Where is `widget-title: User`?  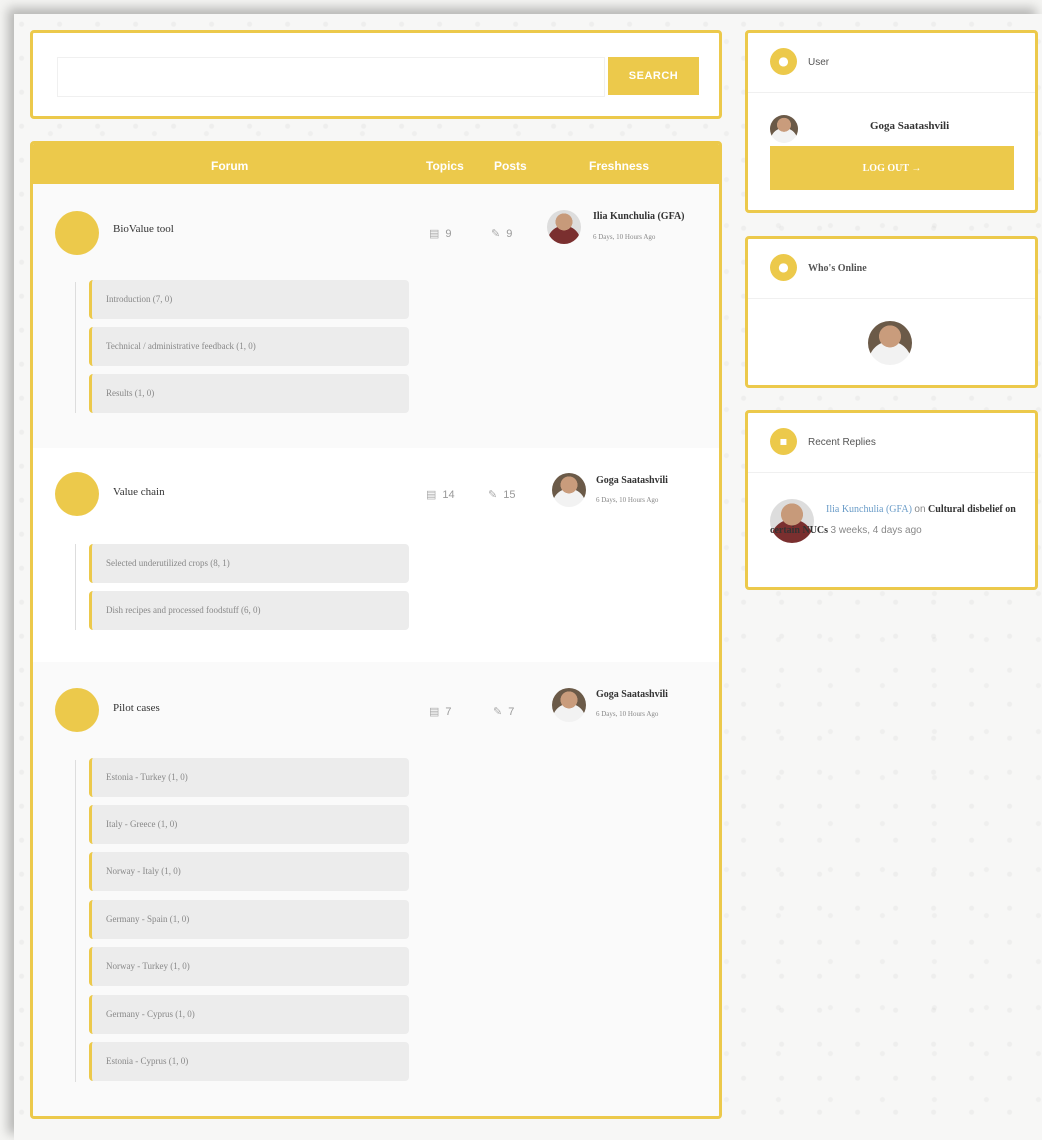 widget-title: User is located at coordinates (819, 62).